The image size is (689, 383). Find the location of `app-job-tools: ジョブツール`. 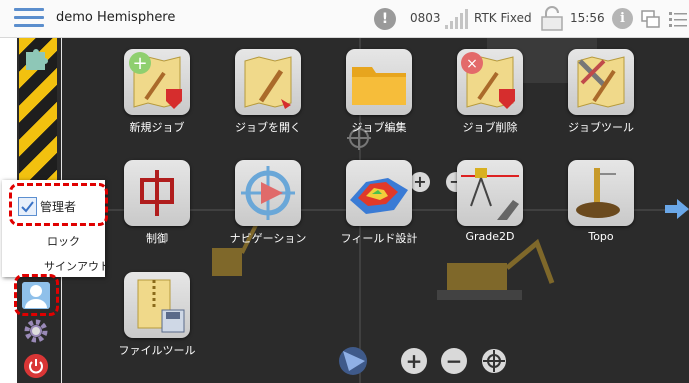

app-job-tools: ジョブツール is located at coordinates (601, 91).